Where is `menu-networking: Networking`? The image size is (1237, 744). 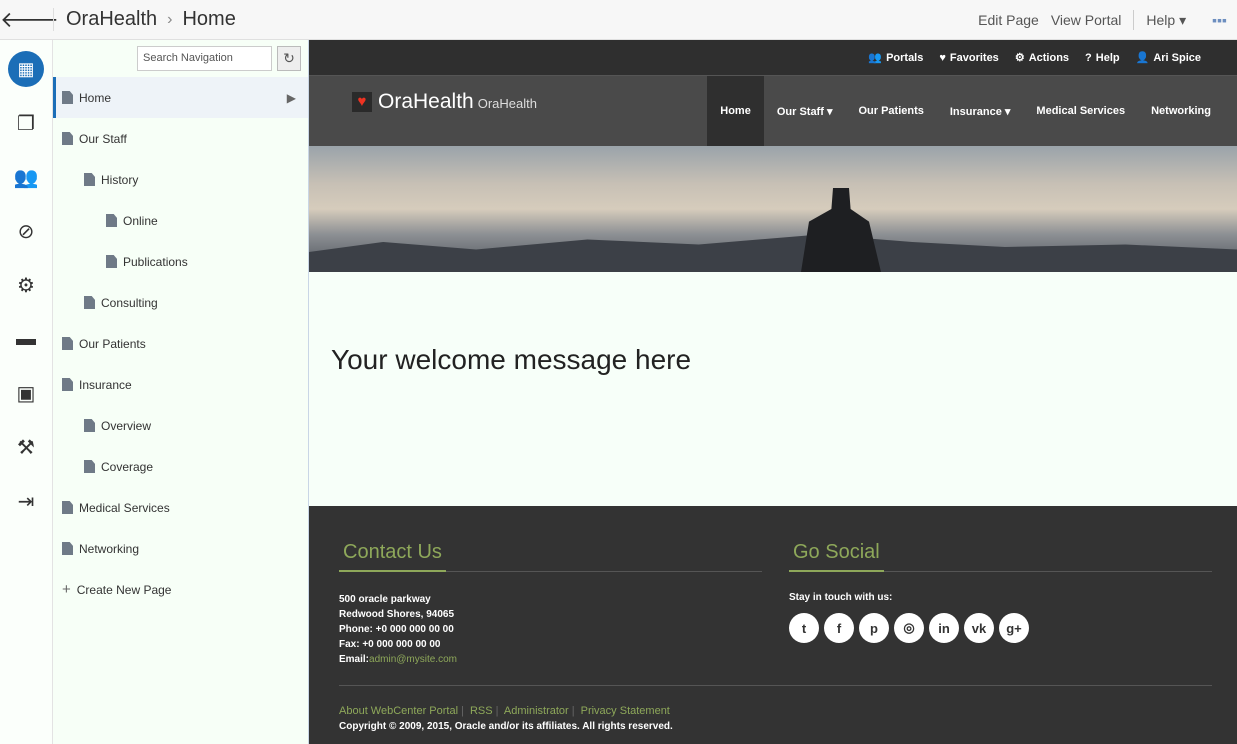 menu-networking: Networking is located at coordinates (1187, 111).